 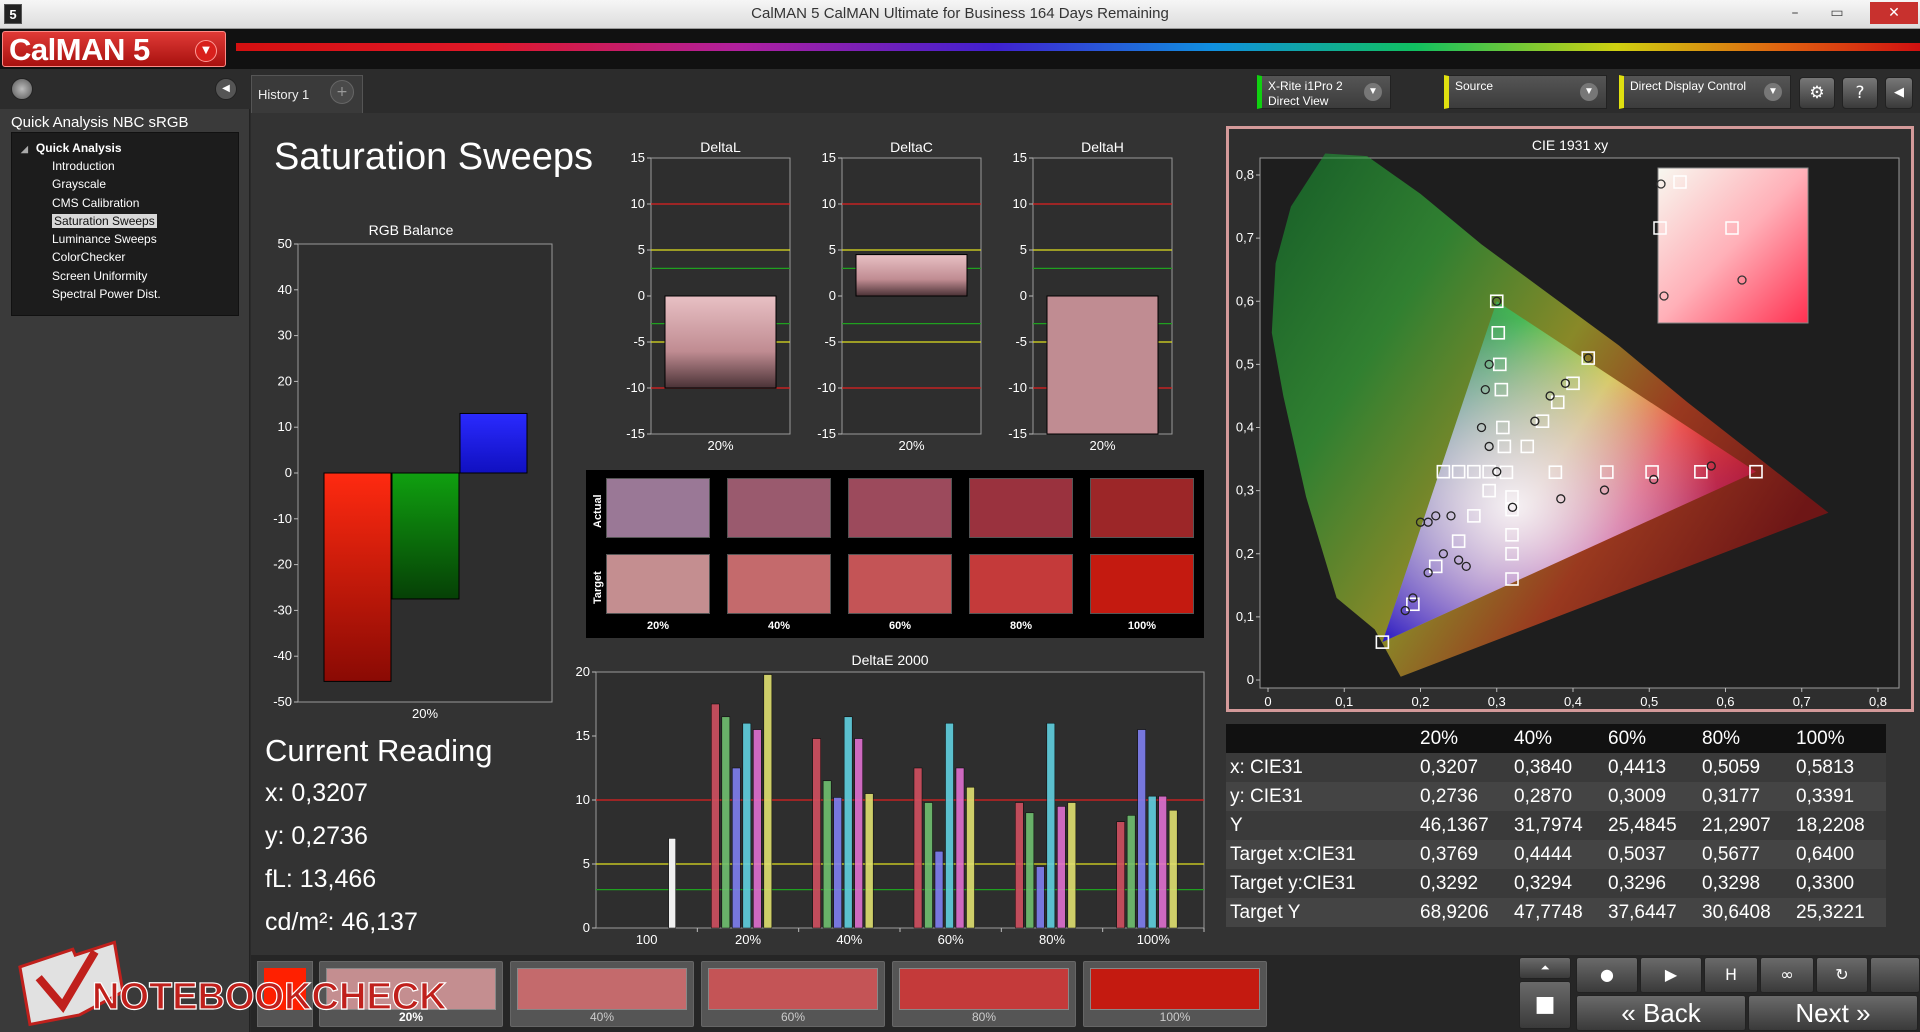 I want to click on y-tick-label: -40, so click(x=282, y=655).